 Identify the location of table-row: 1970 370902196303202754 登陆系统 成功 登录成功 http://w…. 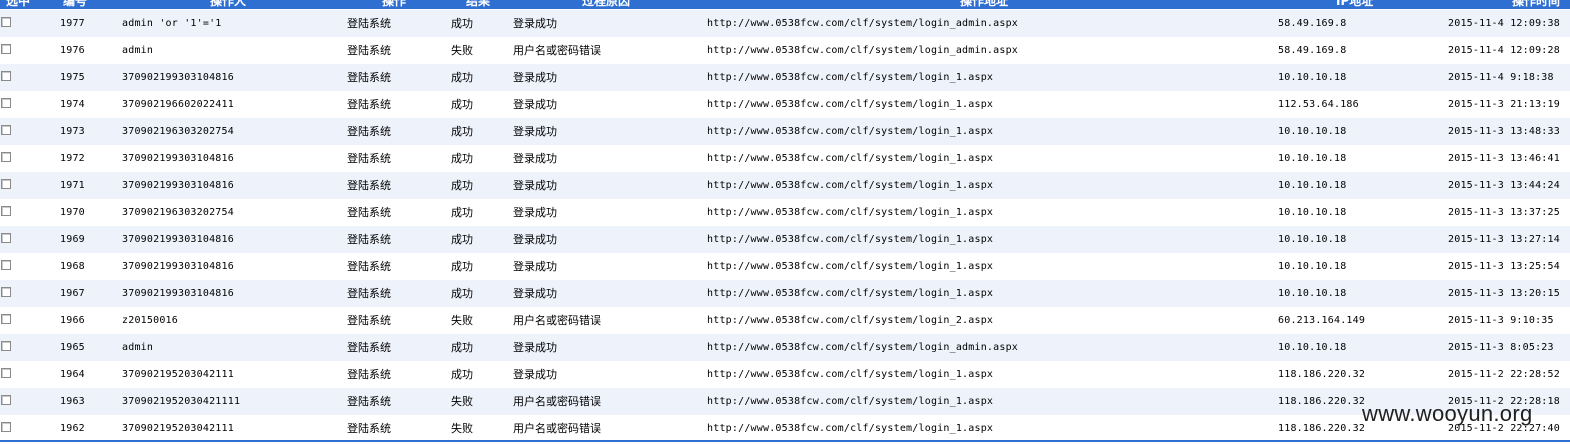
(785, 212).